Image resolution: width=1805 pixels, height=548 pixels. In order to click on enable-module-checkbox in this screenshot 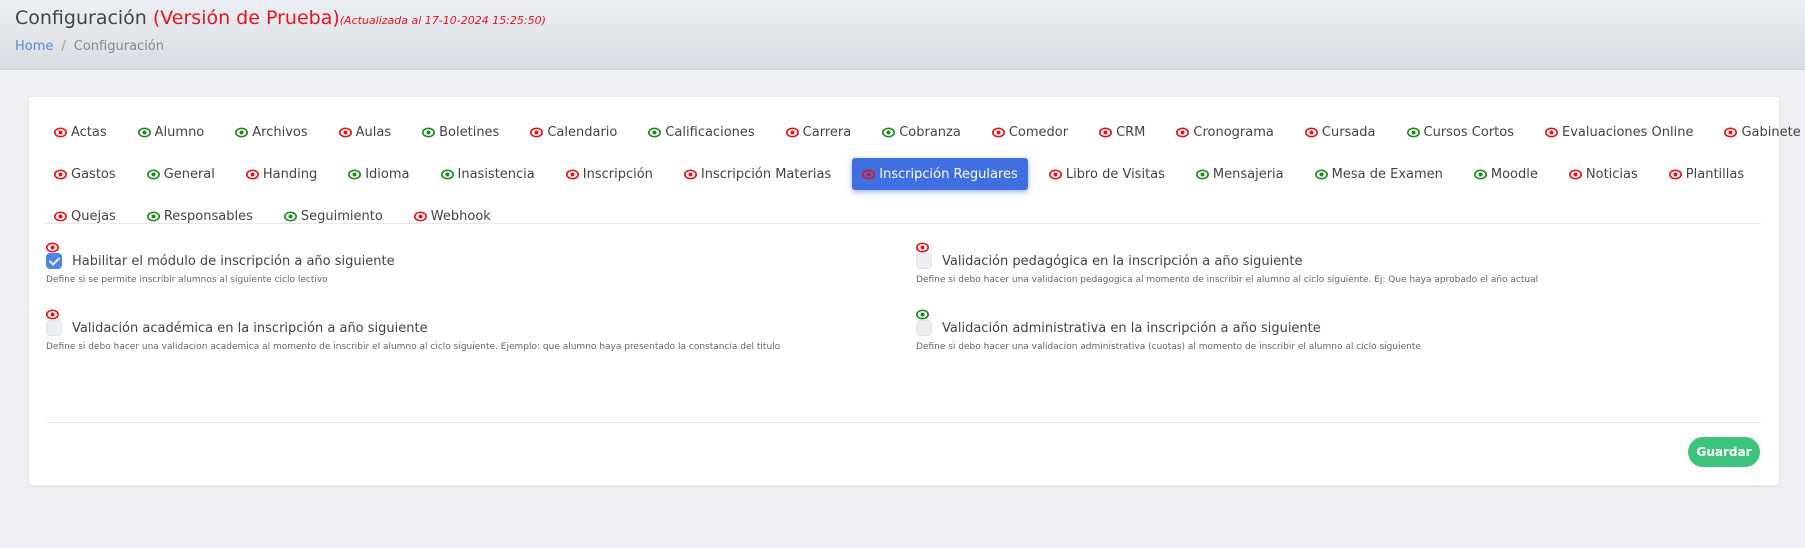, I will do `click(54, 261)`.